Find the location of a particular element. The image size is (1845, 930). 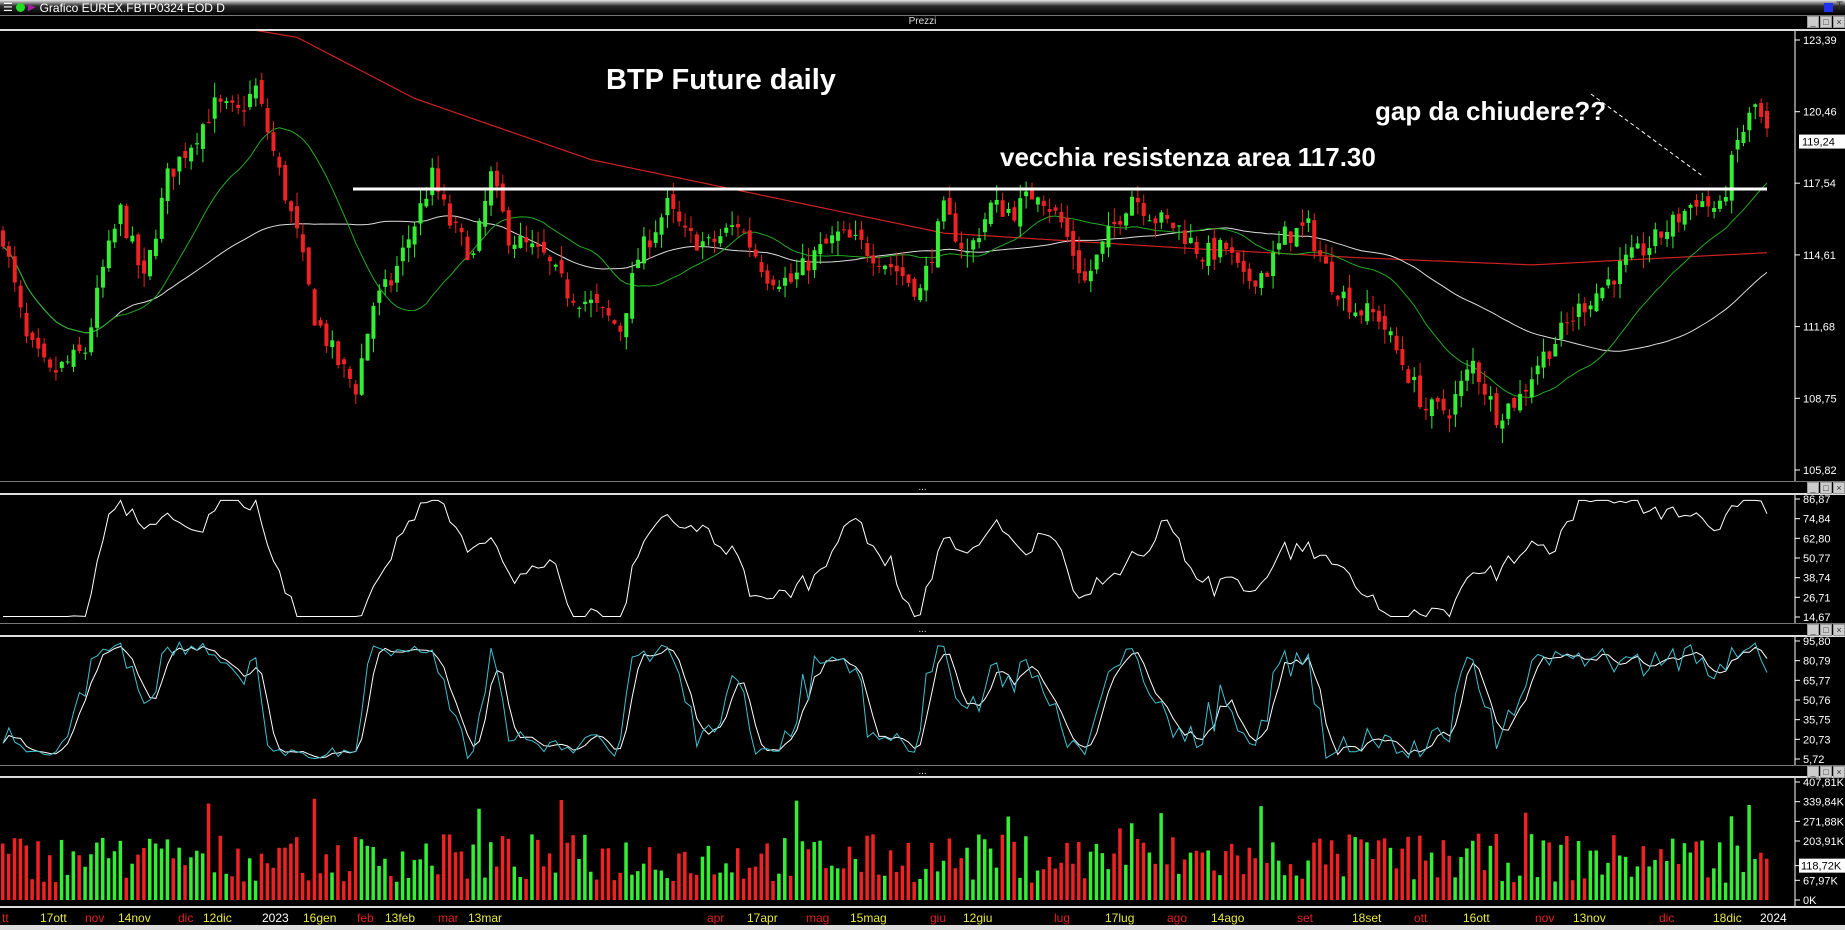

date-label: 13nov is located at coordinates (1589, 918).